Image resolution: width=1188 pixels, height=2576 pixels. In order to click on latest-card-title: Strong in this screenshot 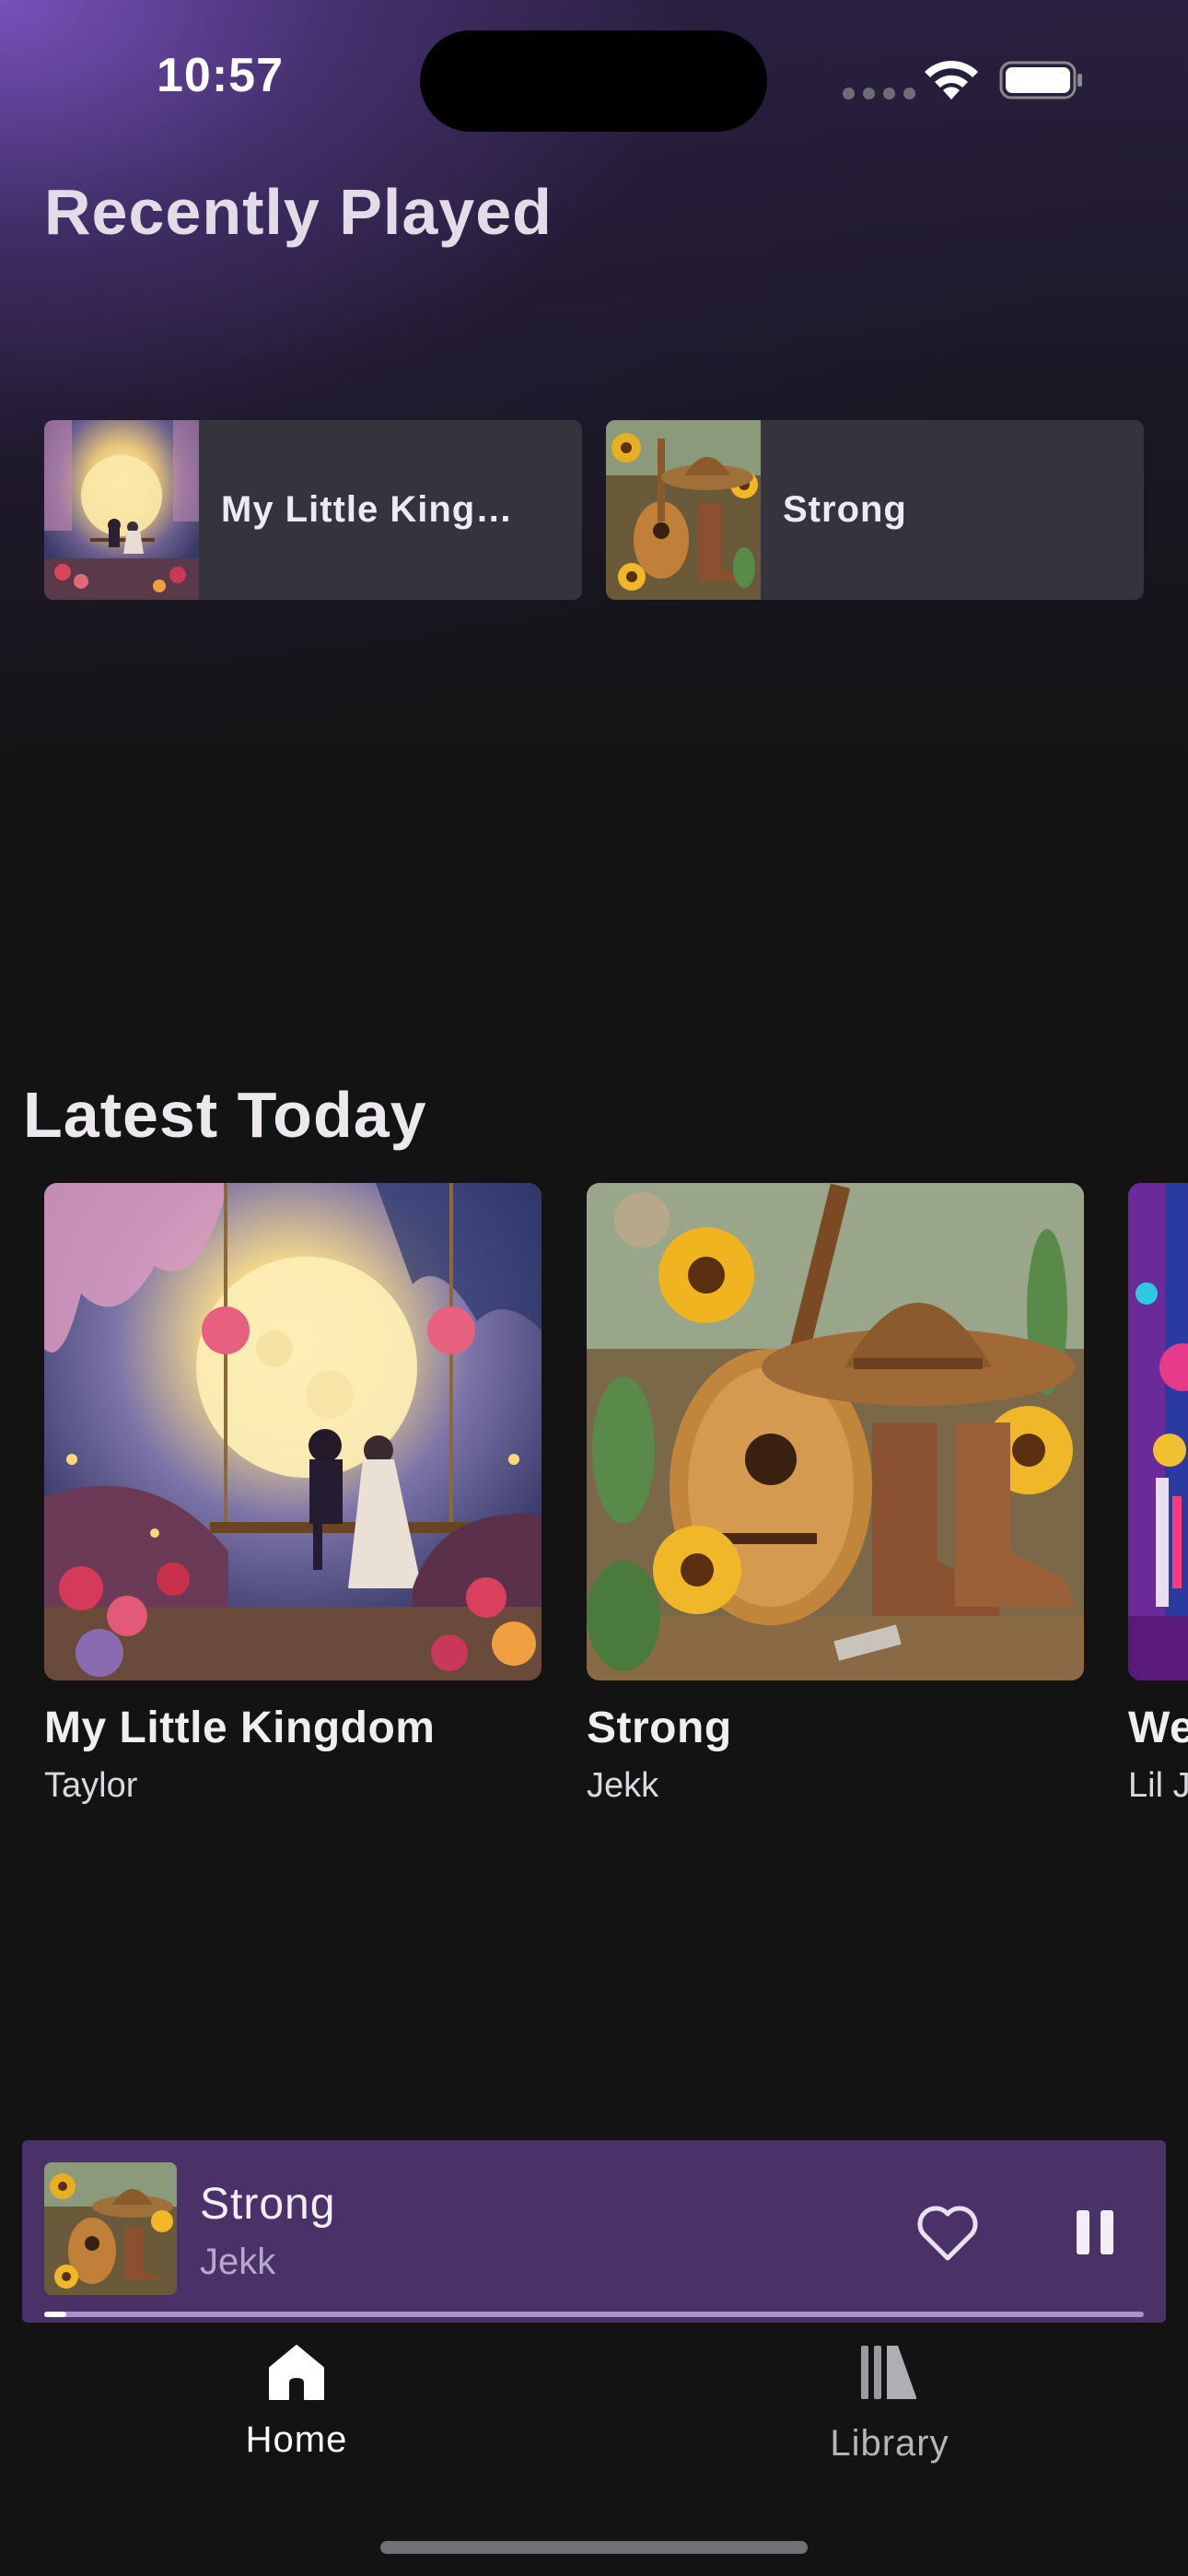, I will do `click(659, 1728)`.